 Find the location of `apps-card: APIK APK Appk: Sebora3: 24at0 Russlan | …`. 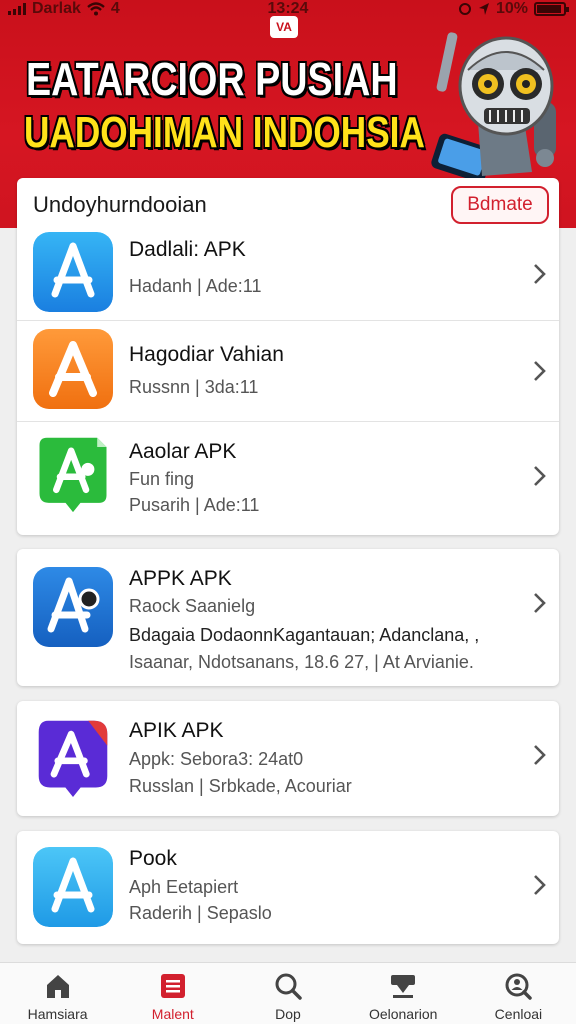

apps-card: APIK APK Appk: Sebora3: 24at0 Russlan | … is located at coordinates (288, 758).